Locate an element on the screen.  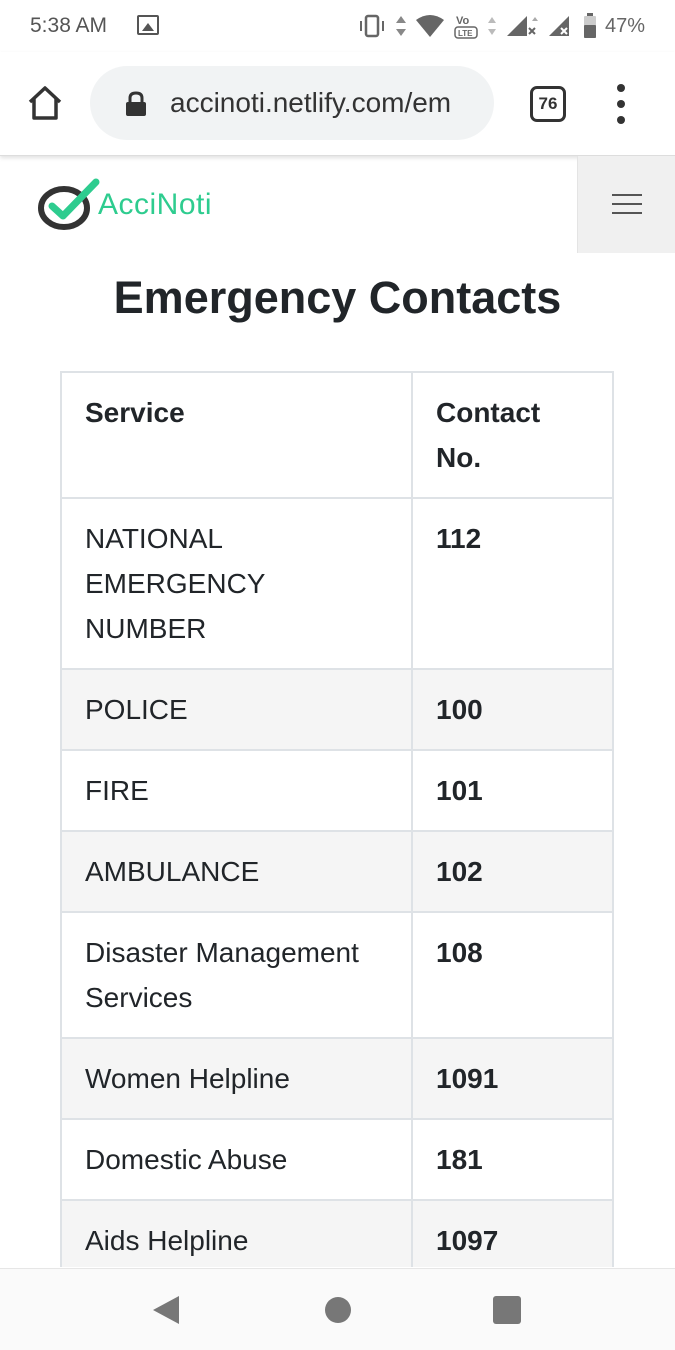
volte-icon: Vo LTE is located at coordinates (466, 27).